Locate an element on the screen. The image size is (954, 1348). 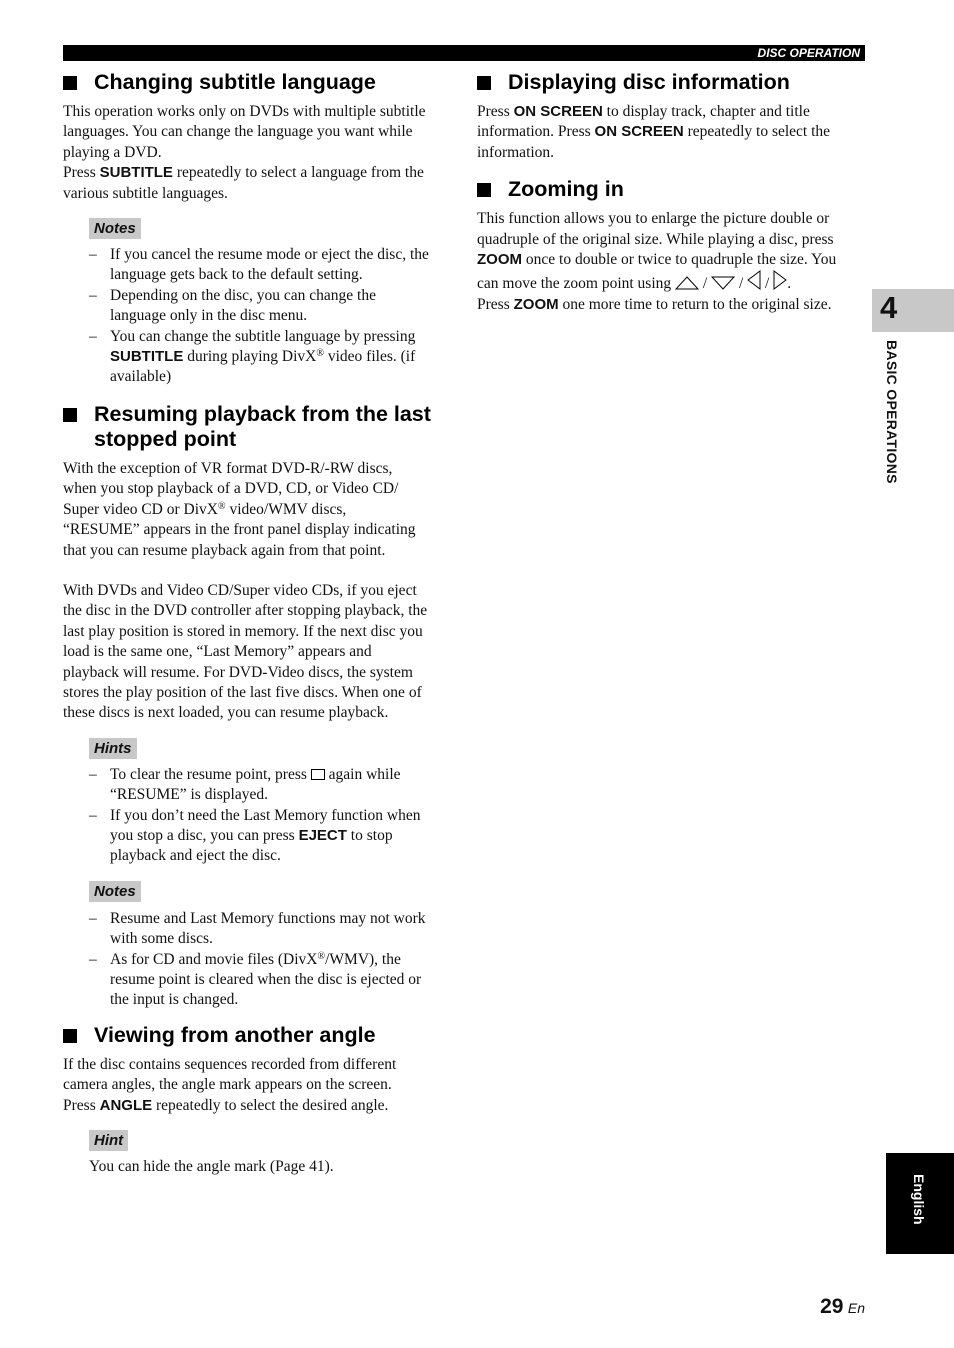
chapter-number: 4 is located at coordinates (889, 307).